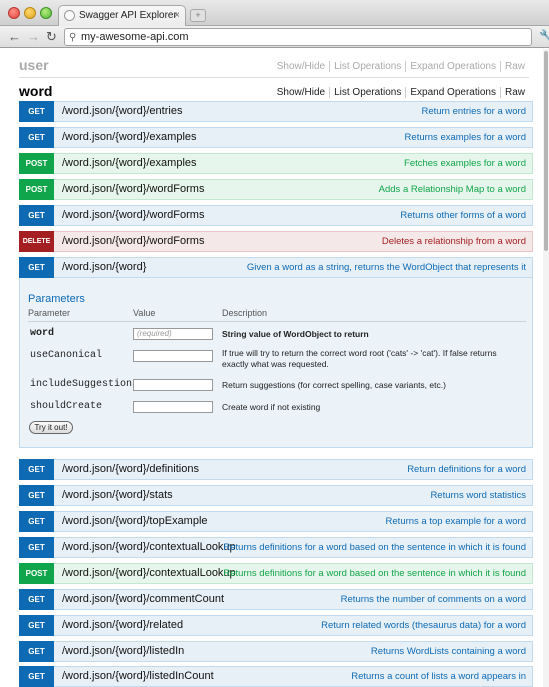 This screenshot has width=549, height=687. I want to click on tab-title: Swagger API Explorer, so click(128, 15).